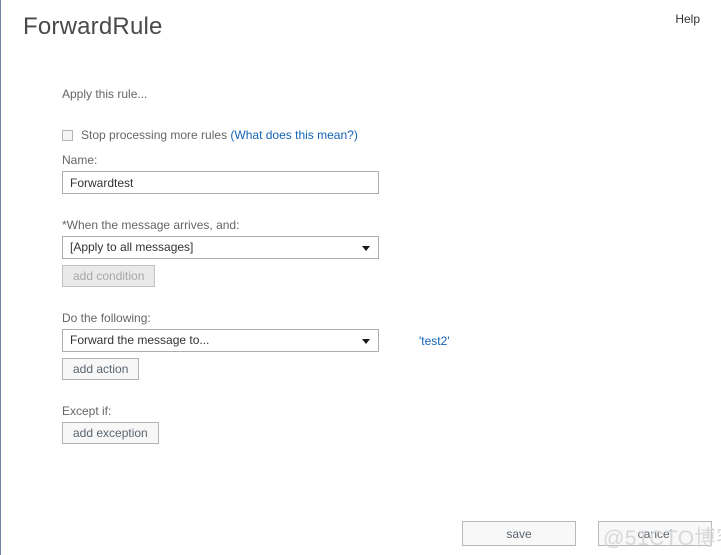  I want to click on cancel-button: cancel, so click(655, 533).